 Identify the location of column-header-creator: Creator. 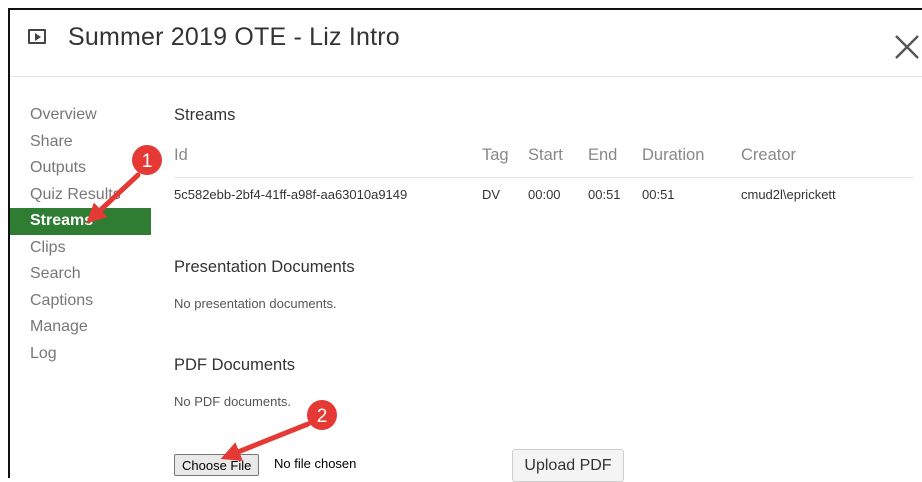
(769, 155).